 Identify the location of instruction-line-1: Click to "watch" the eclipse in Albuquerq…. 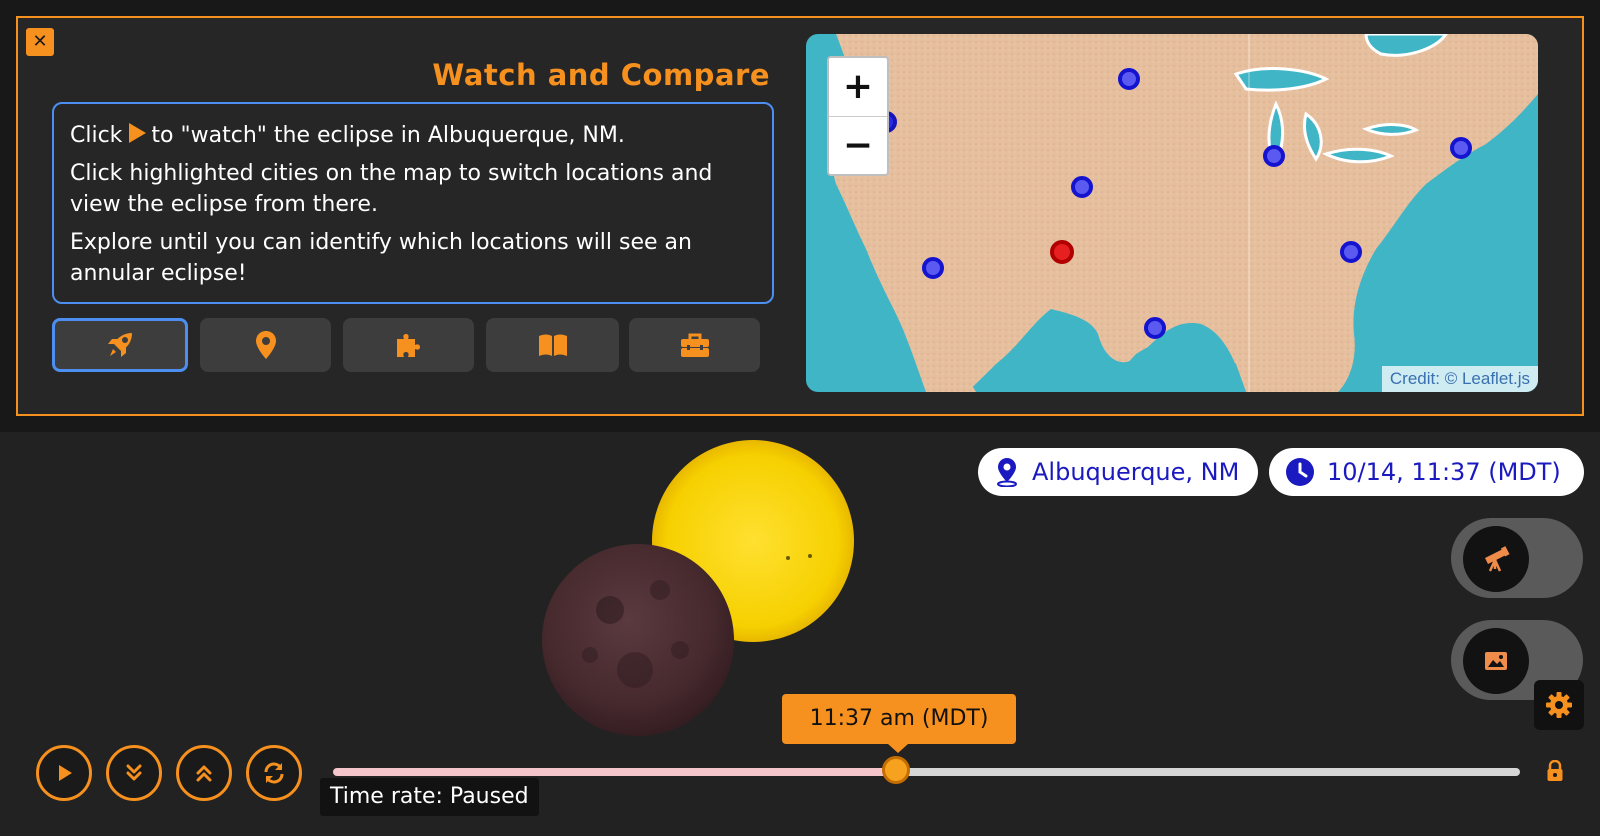
(413, 135).